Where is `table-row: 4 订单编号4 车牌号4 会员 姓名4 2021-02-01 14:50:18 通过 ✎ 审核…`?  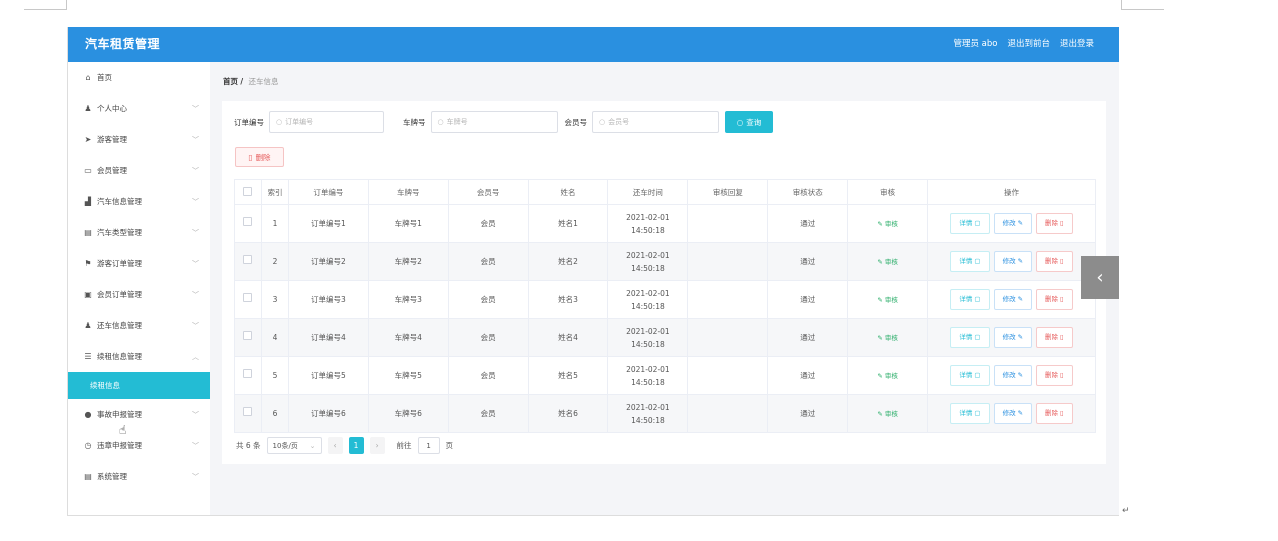
table-row: 4 订单编号4 车牌号4 会员 姓名4 2021-02-01 14:50:18 通过 ✎ 审核… is located at coordinates (665, 337).